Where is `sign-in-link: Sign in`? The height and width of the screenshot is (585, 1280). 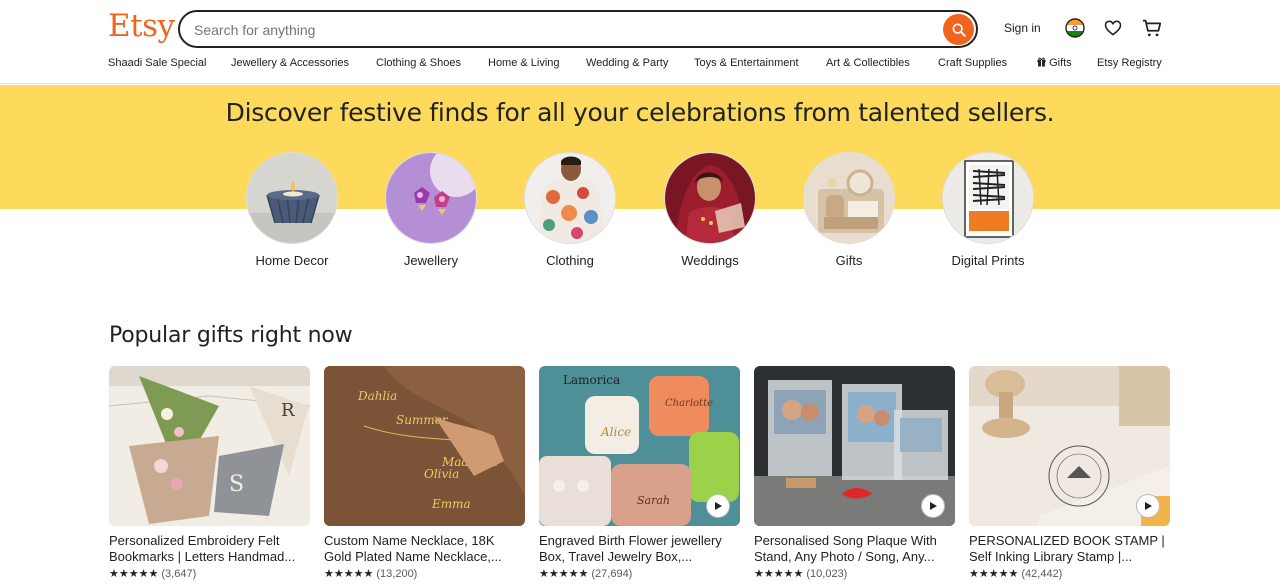 sign-in-link: Sign in is located at coordinates (1022, 28).